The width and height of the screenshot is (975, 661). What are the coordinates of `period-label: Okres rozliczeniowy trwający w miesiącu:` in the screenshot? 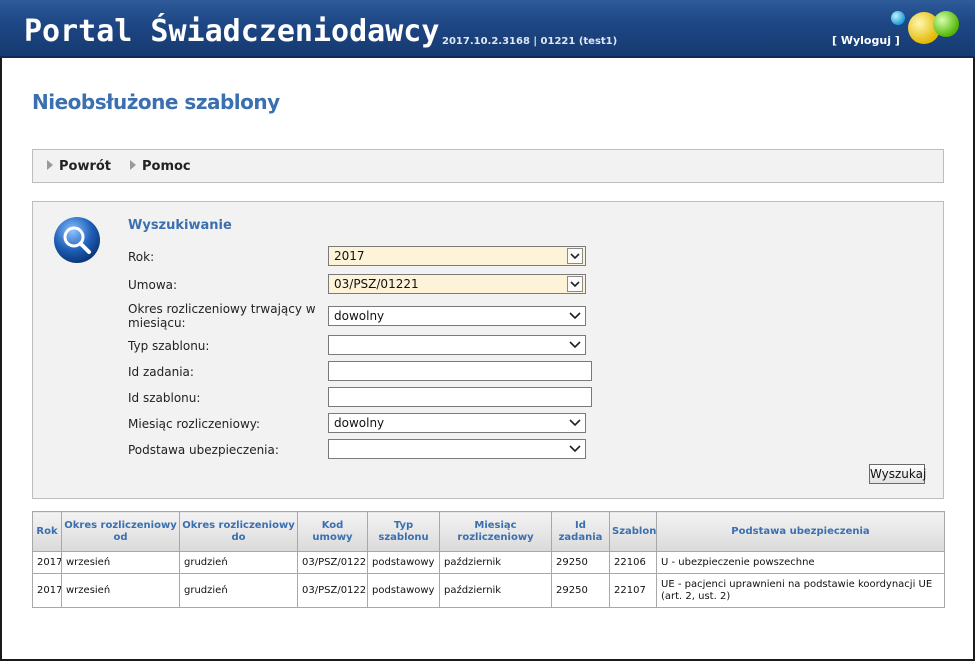 It's located at (222, 316).